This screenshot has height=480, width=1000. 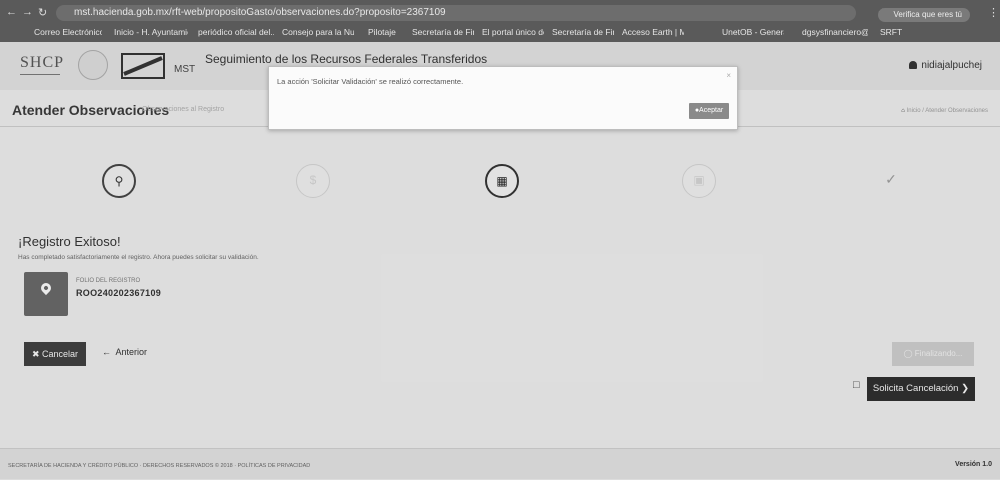 What do you see at coordinates (709, 111) in the screenshot?
I see `accept-button: ●Aceptar` at bounding box center [709, 111].